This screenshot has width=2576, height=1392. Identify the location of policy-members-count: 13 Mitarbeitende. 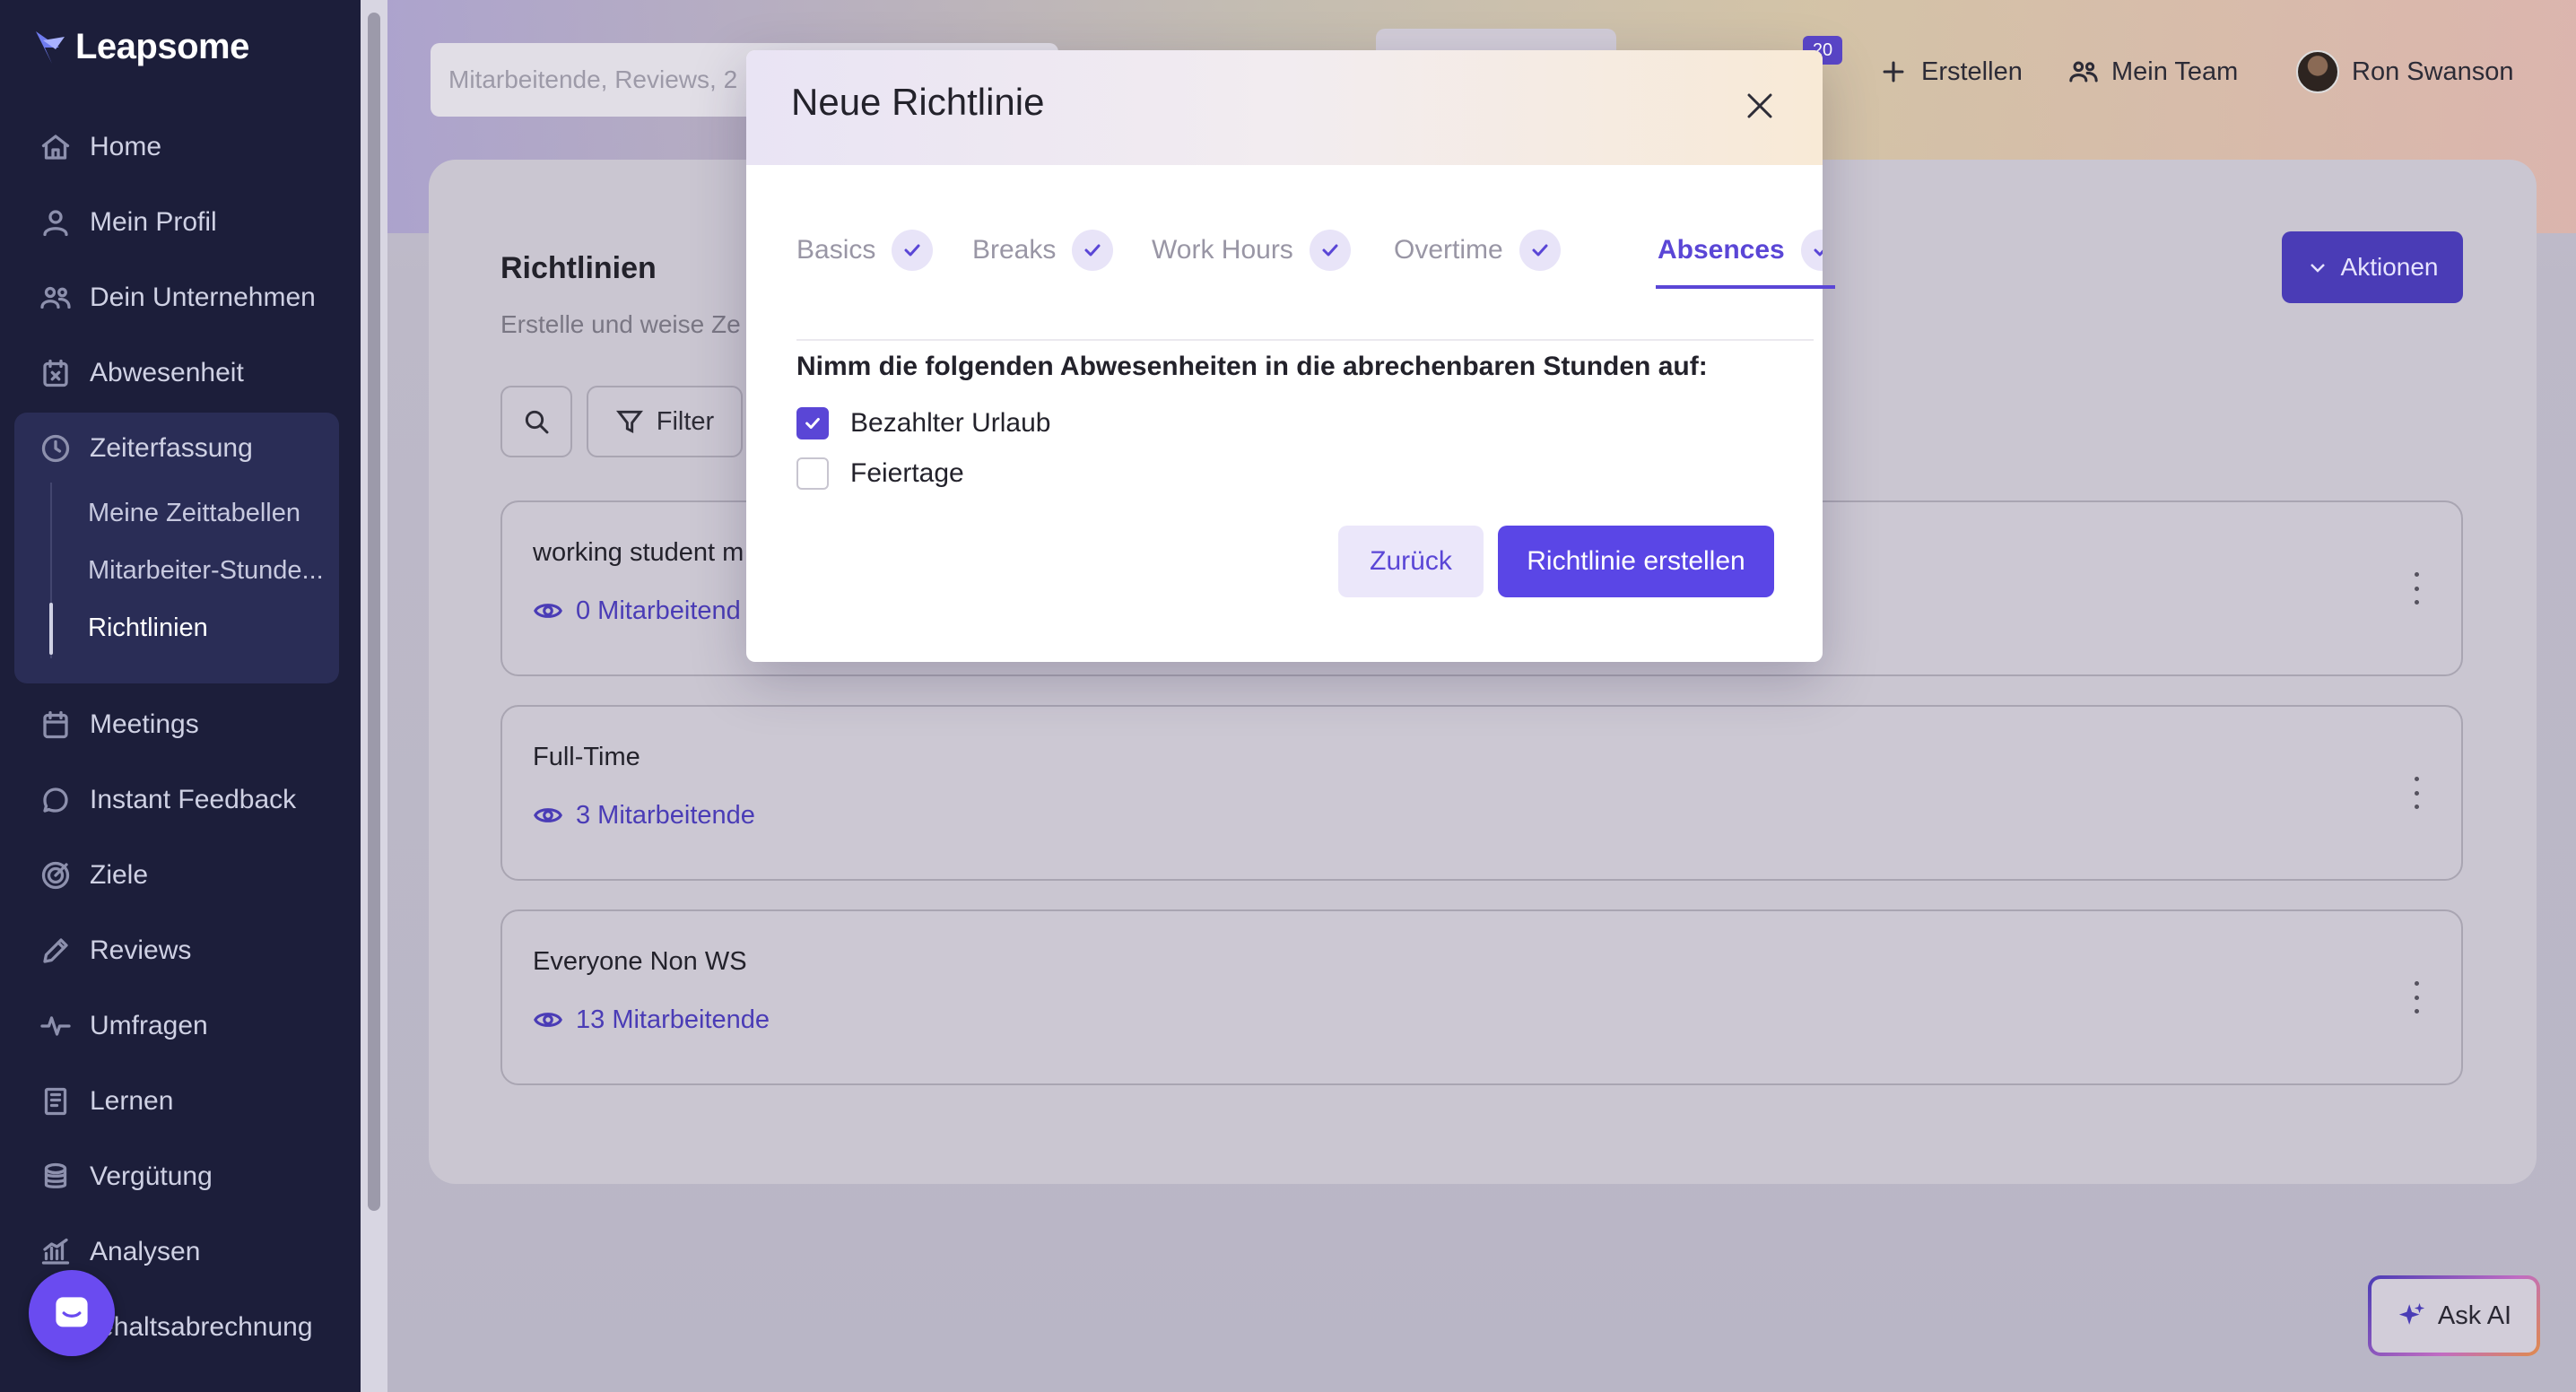
(673, 1020).